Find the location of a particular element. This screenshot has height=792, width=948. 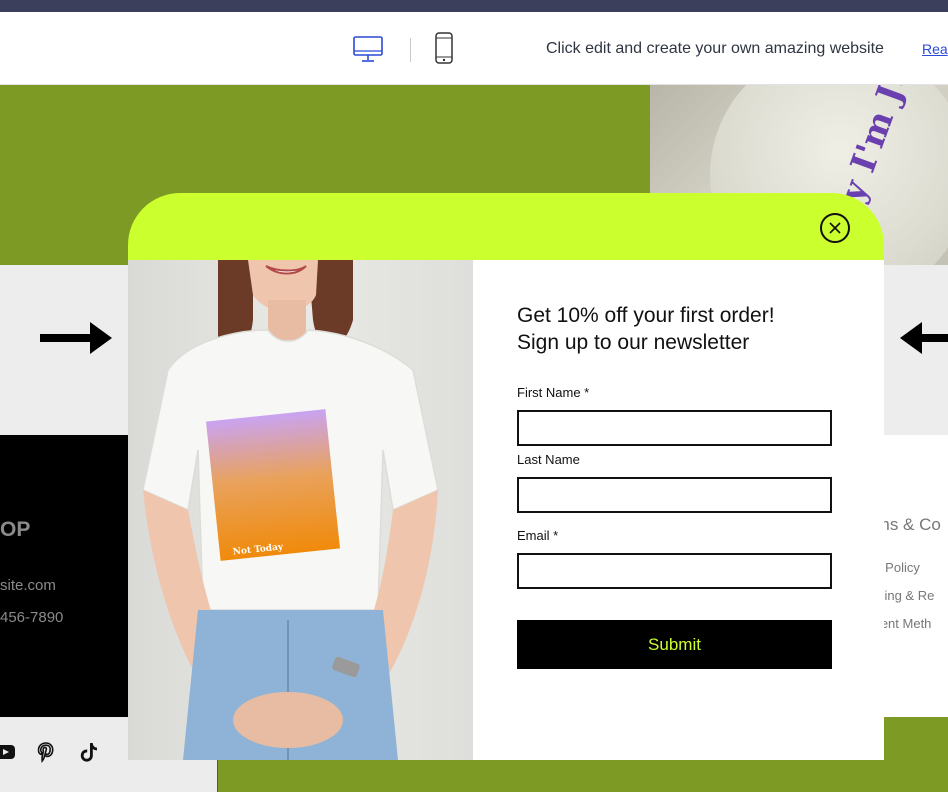

popup-header is located at coordinates (506, 226).